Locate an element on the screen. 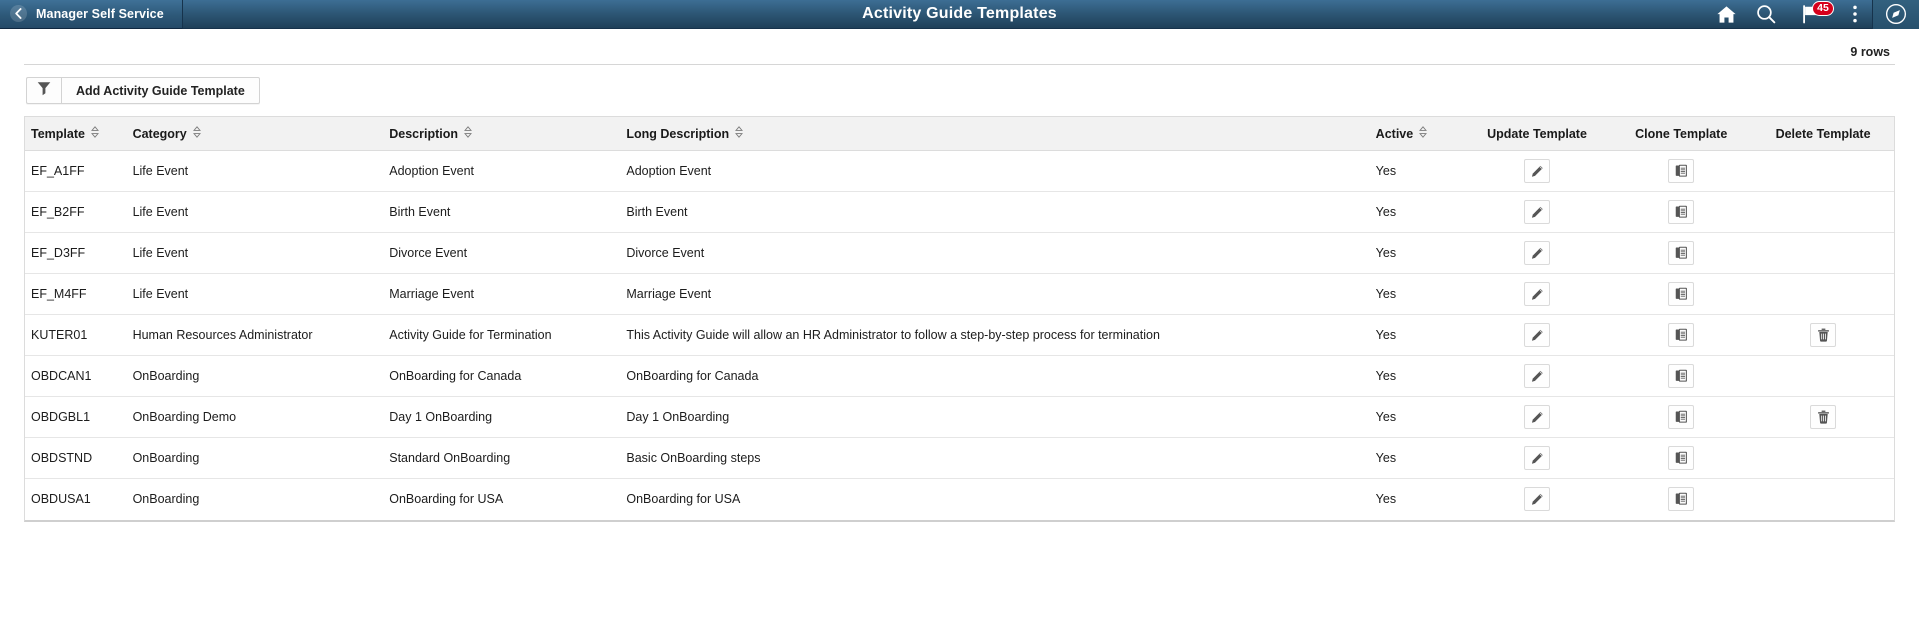 The image size is (1919, 633). cell-template: EF_A1FF is located at coordinates (79, 171).